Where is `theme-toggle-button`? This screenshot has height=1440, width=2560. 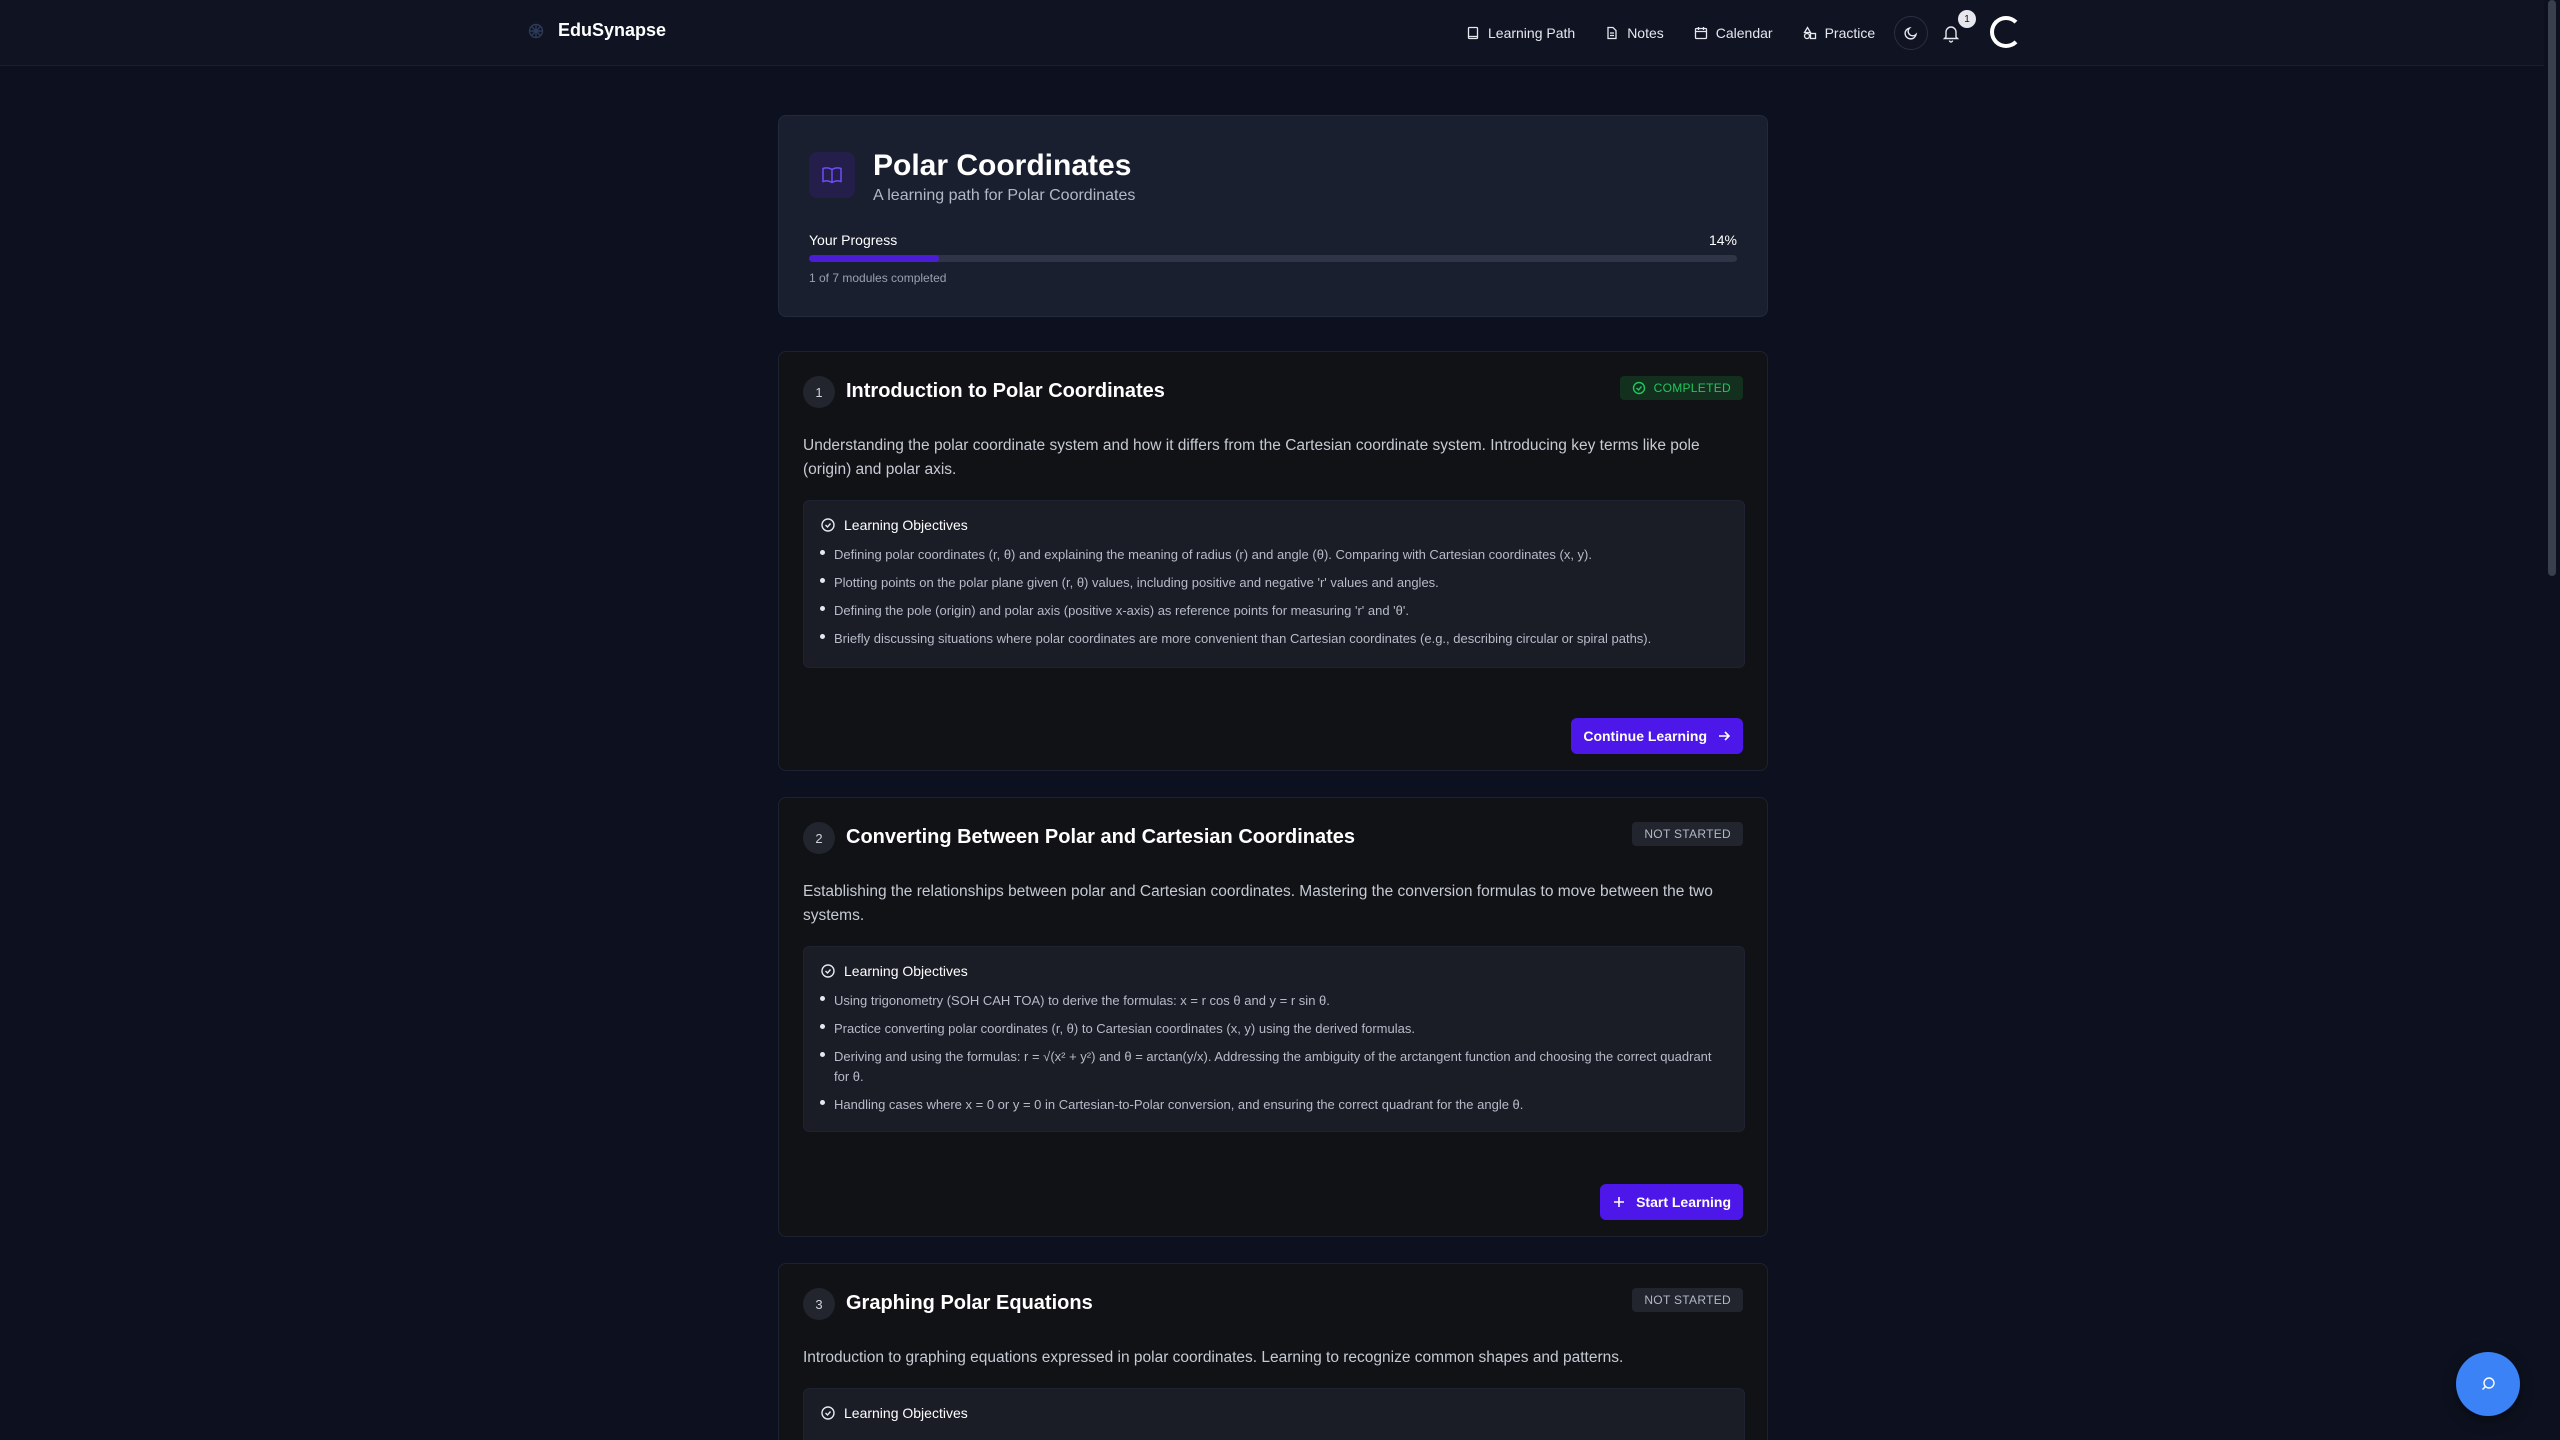 theme-toggle-button is located at coordinates (1911, 33).